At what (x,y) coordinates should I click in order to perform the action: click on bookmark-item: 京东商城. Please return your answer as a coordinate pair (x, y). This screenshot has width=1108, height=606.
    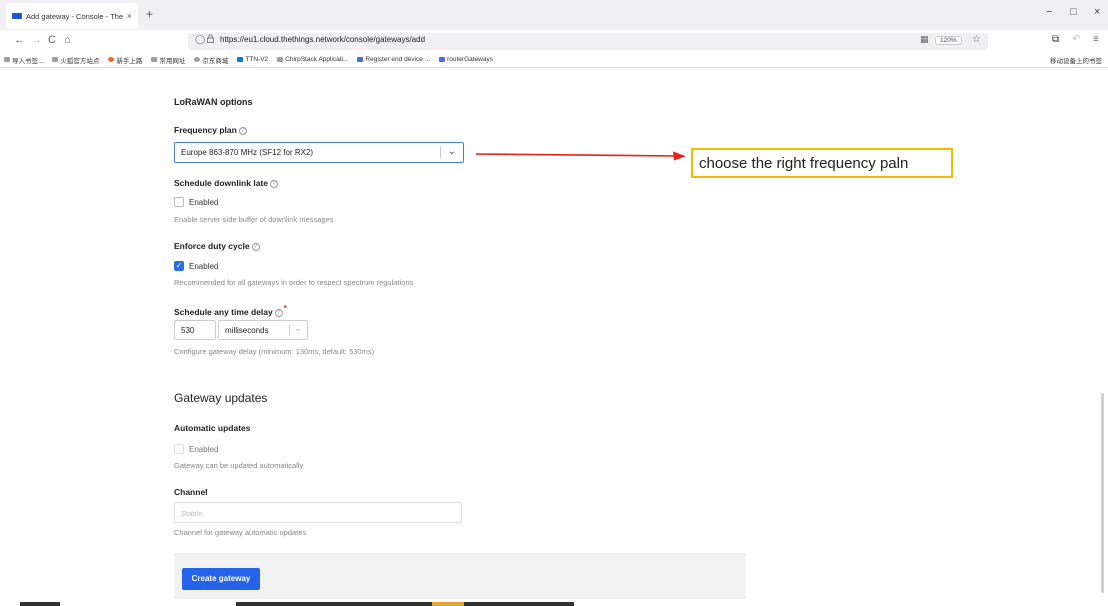
    Looking at the image, I should click on (211, 60).